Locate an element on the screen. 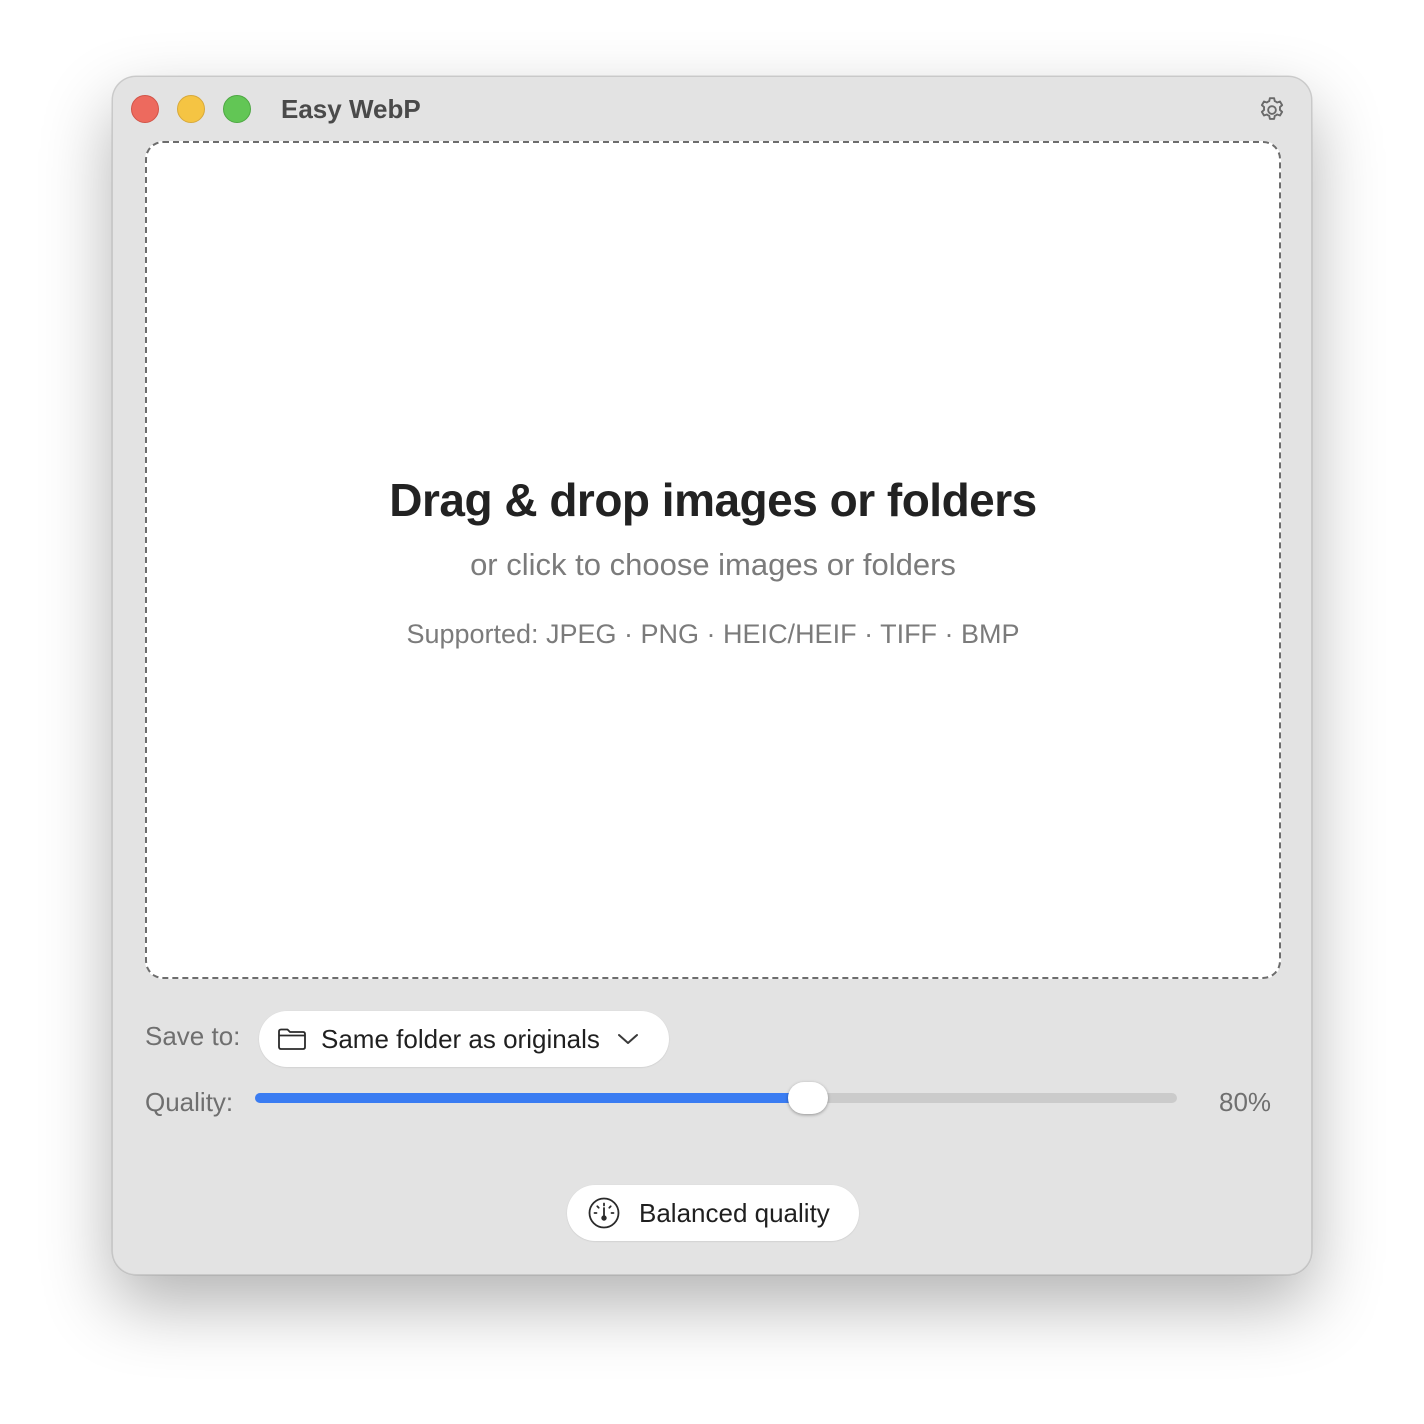  quality-preset-button: Balanced quality is located at coordinates (713, 1213).